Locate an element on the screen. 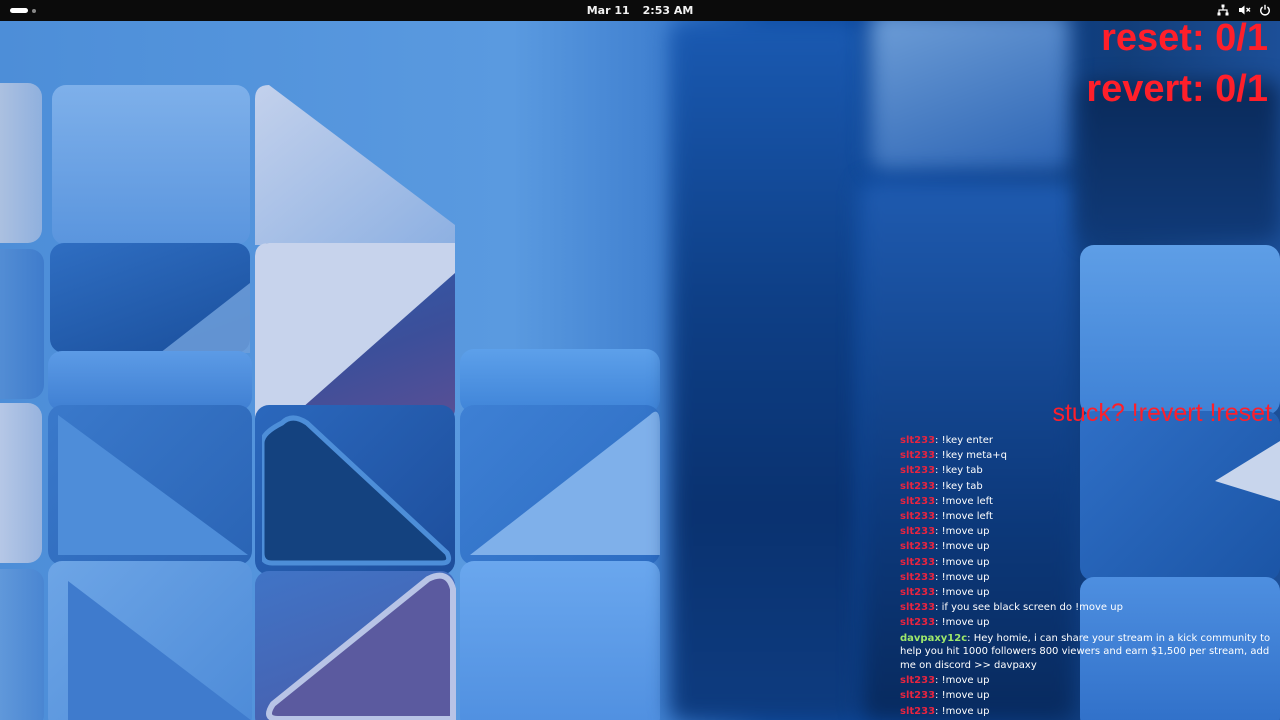  top-bar: Mar 11 2:53 AM is located at coordinates (640, 10).